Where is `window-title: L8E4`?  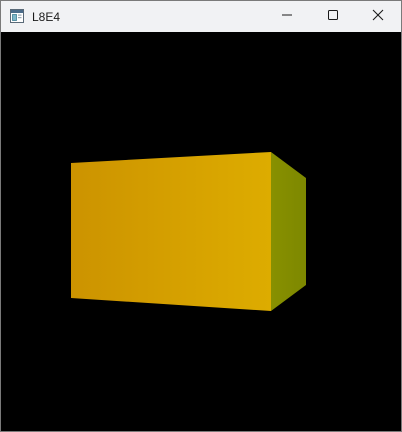 window-title: L8E4 is located at coordinates (46, 17).